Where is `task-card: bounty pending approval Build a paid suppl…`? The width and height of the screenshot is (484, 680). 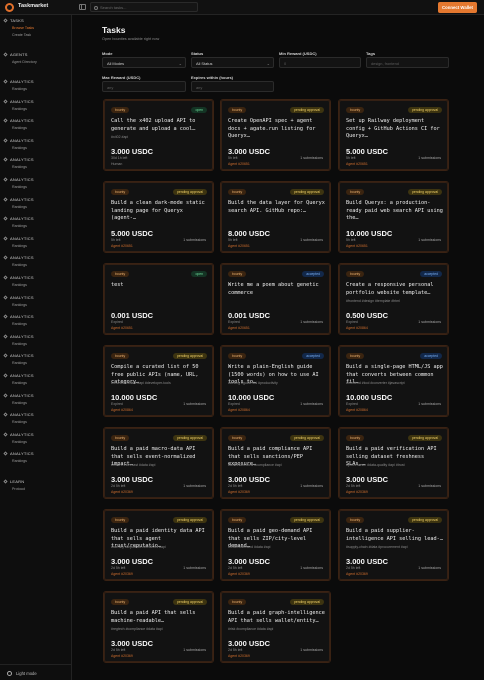 task-card: bounty pending approval Build a paid suppl… is located at coordinates (393, 545).